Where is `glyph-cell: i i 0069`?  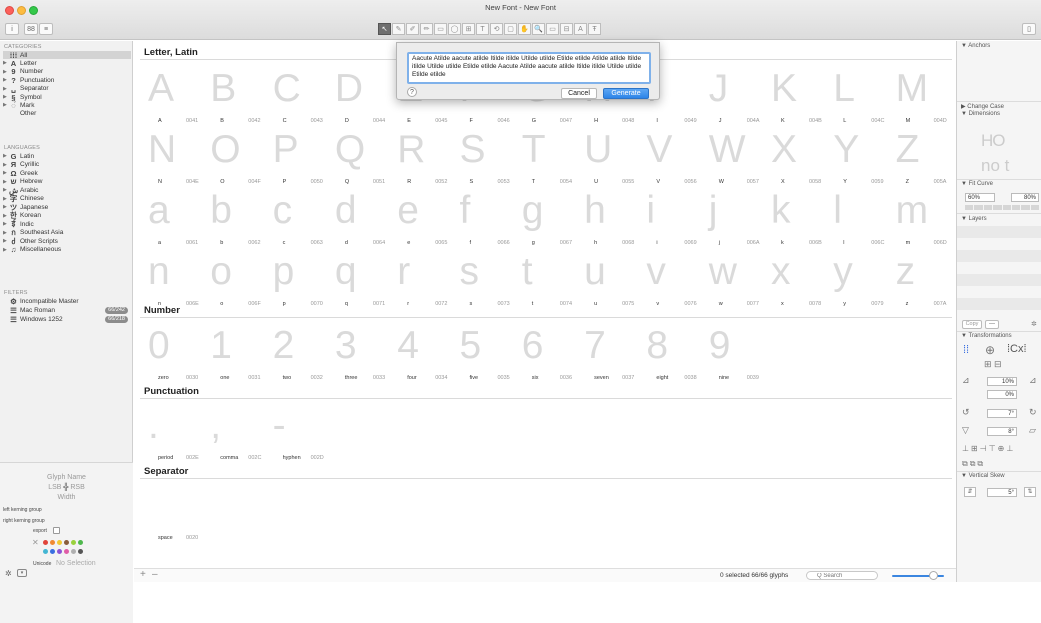 glyph-cell: i i 0069 is located at coordinates (677, 218).